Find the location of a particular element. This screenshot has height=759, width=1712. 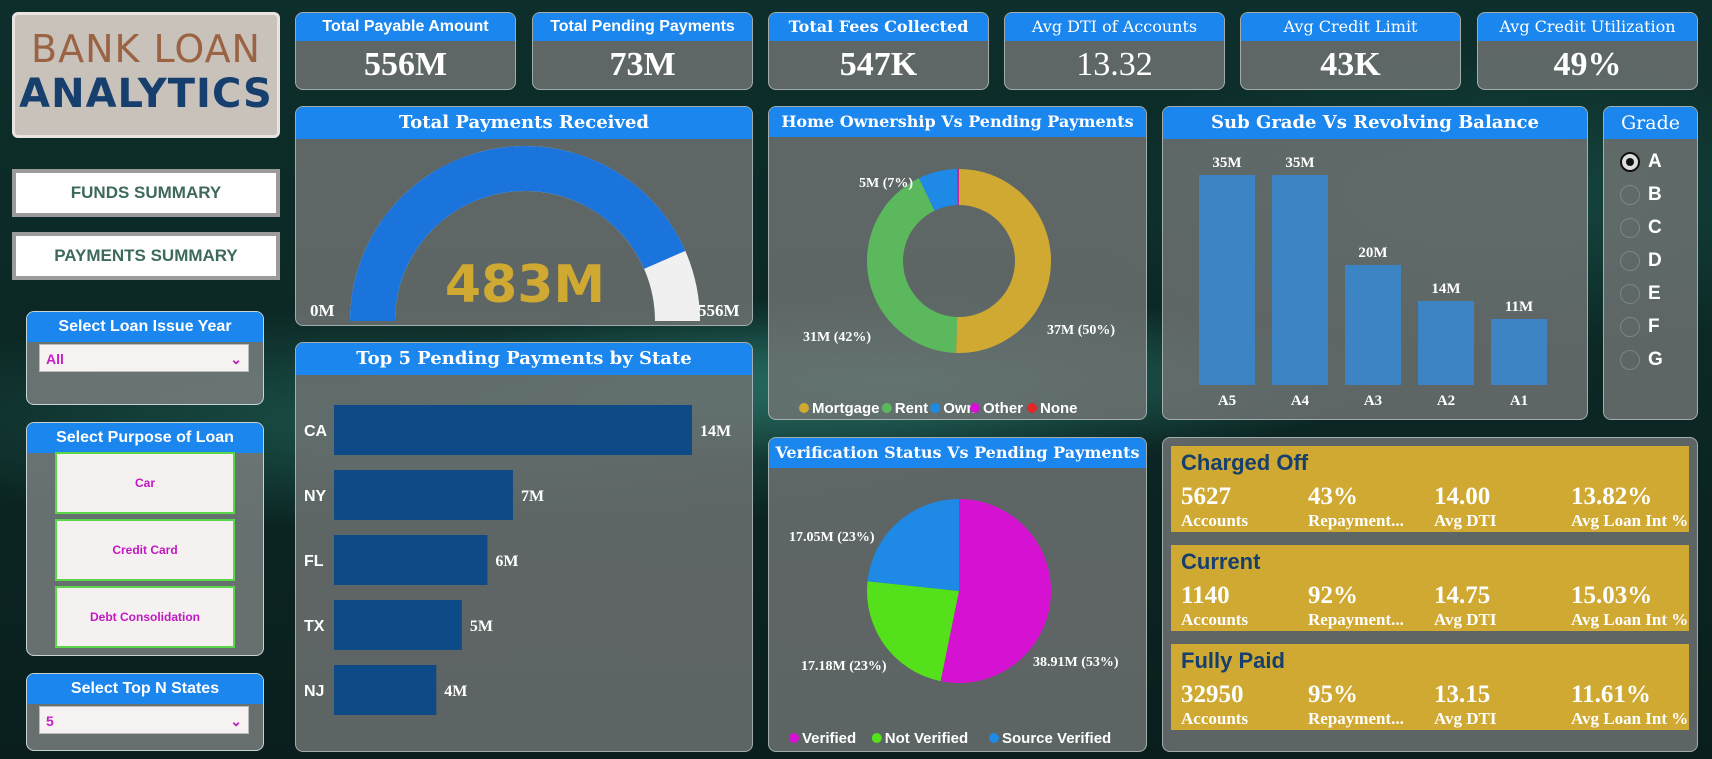

state-data-label: 14M is located at coordinates (715, 431).